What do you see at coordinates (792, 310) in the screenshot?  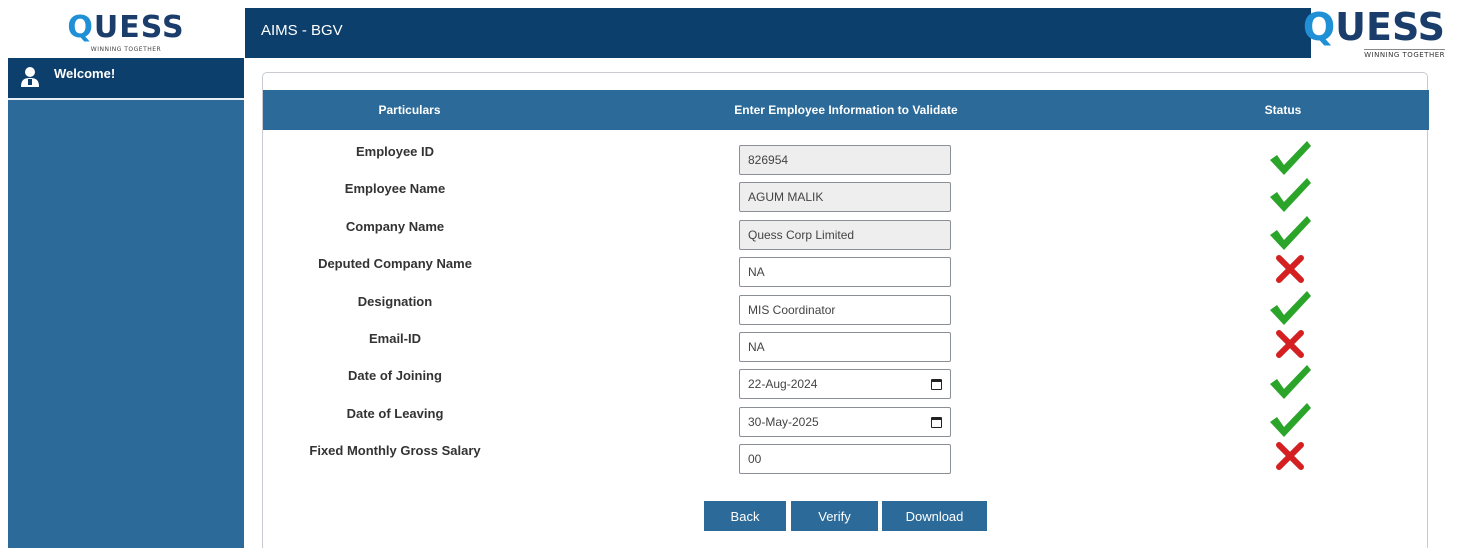 I see `input-value: MIS Coordinator` at bounding box center [792, 310].